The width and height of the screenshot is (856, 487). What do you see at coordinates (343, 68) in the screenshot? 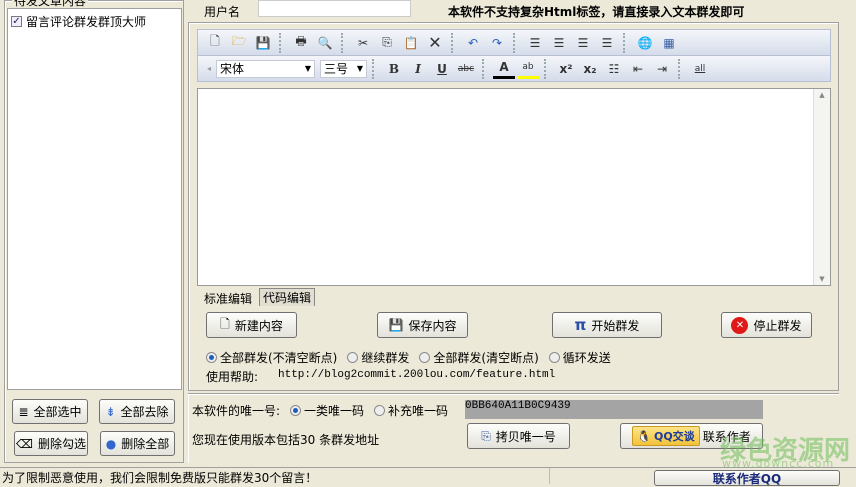
I see `size-select: 三号 ▼` at bounding box center [343, 68].